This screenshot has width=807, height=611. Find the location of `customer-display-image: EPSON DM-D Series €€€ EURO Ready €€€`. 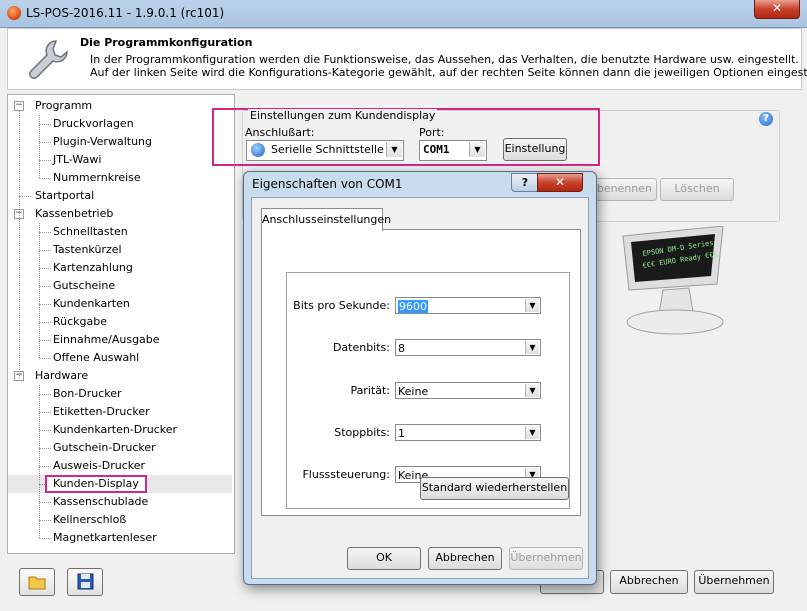

customer-display-image: EPSON DM-D Series €€€ EURO Ready €€€ is located at coordinates (673, 280).